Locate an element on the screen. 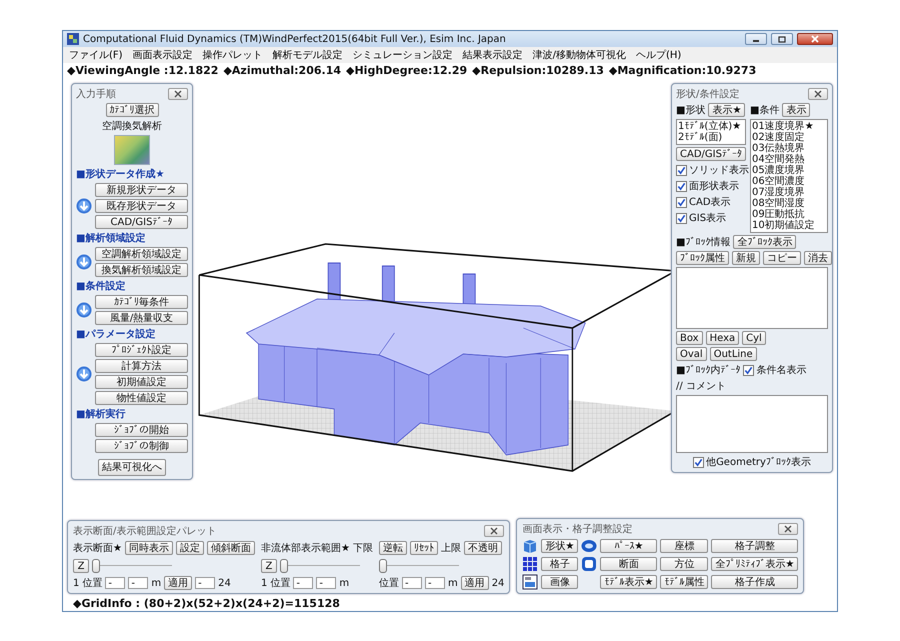 This screenshot has width=900, height=641. panel-button: ﾓﾃﾞﾙ属性 is located at coordinates (684, 582).